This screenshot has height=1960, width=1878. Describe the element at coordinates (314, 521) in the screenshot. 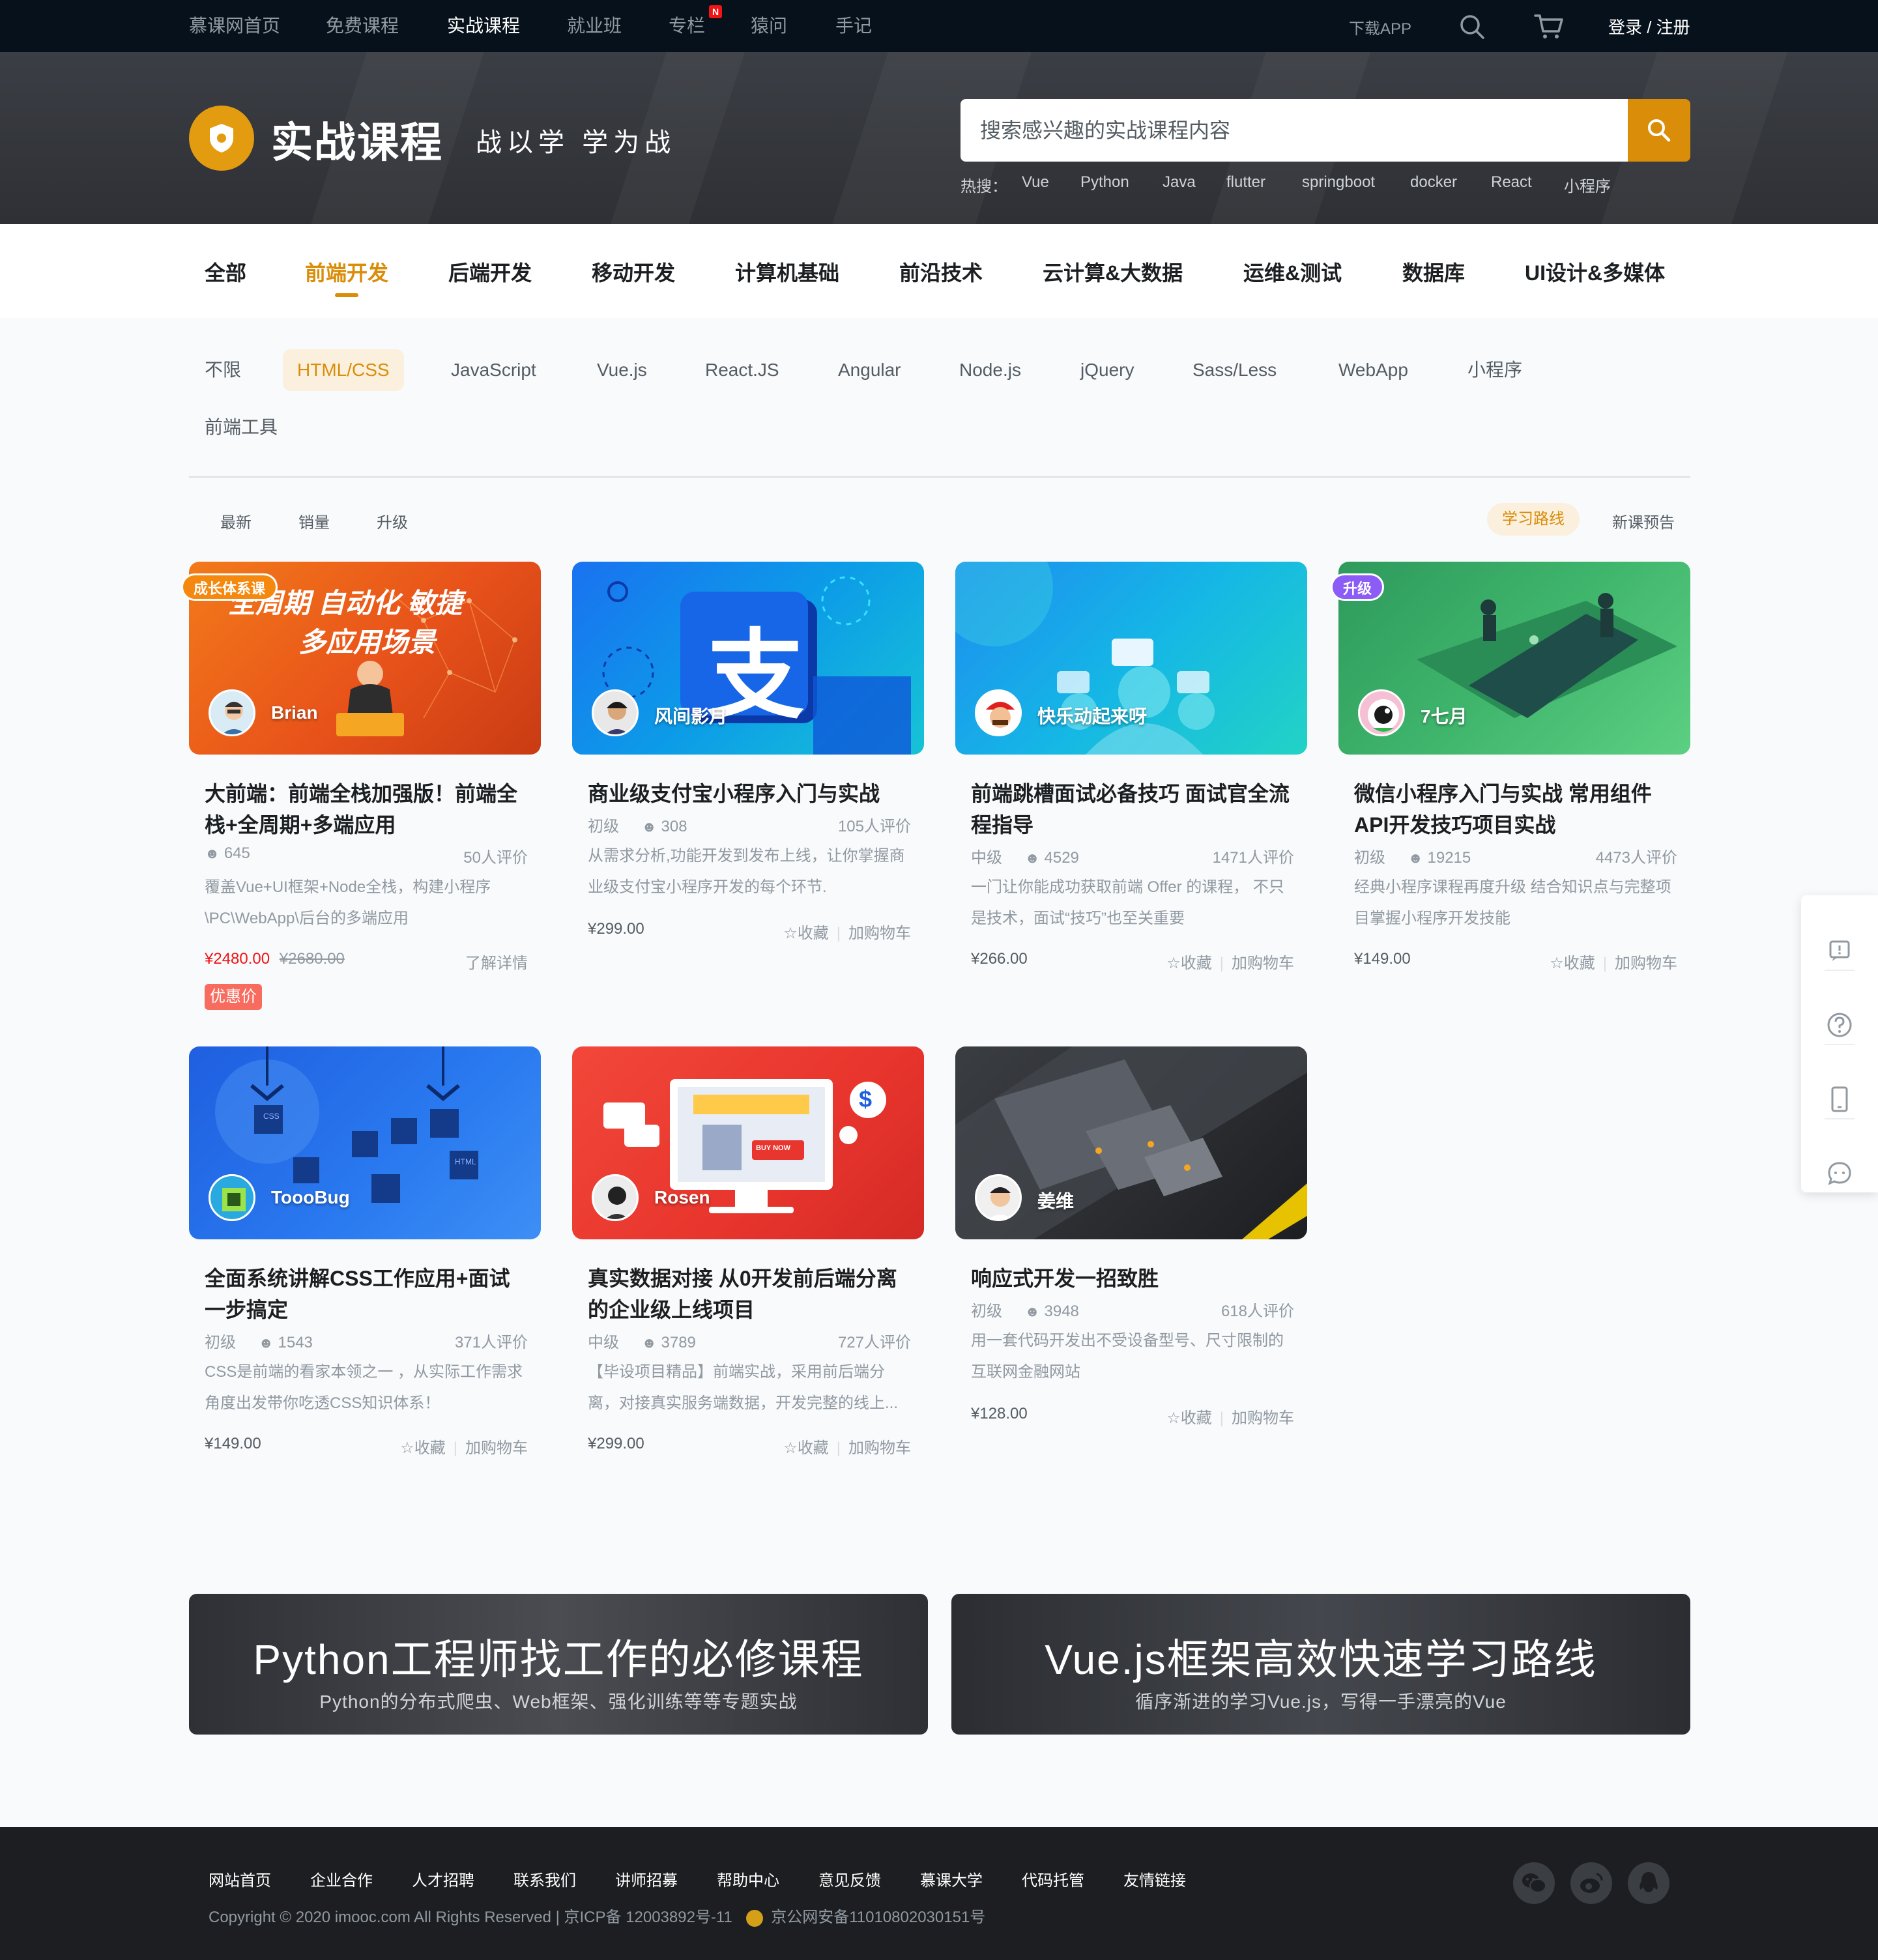

I see `sort-sales: 销量` at that location.